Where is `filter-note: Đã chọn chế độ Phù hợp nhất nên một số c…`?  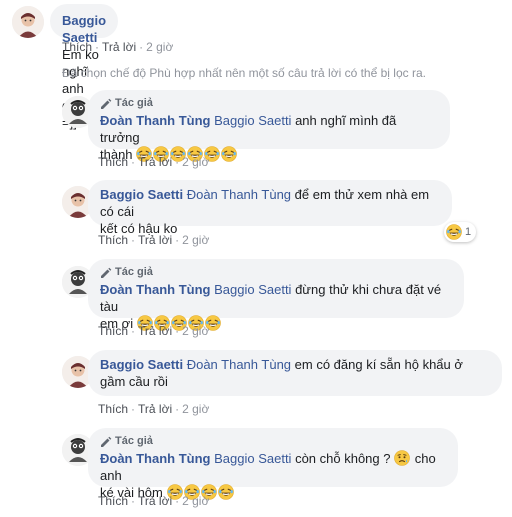 filter-note: Đã chọn chế độ Phù hợp nhất nên một số c… is located at coordinates (244, 73).